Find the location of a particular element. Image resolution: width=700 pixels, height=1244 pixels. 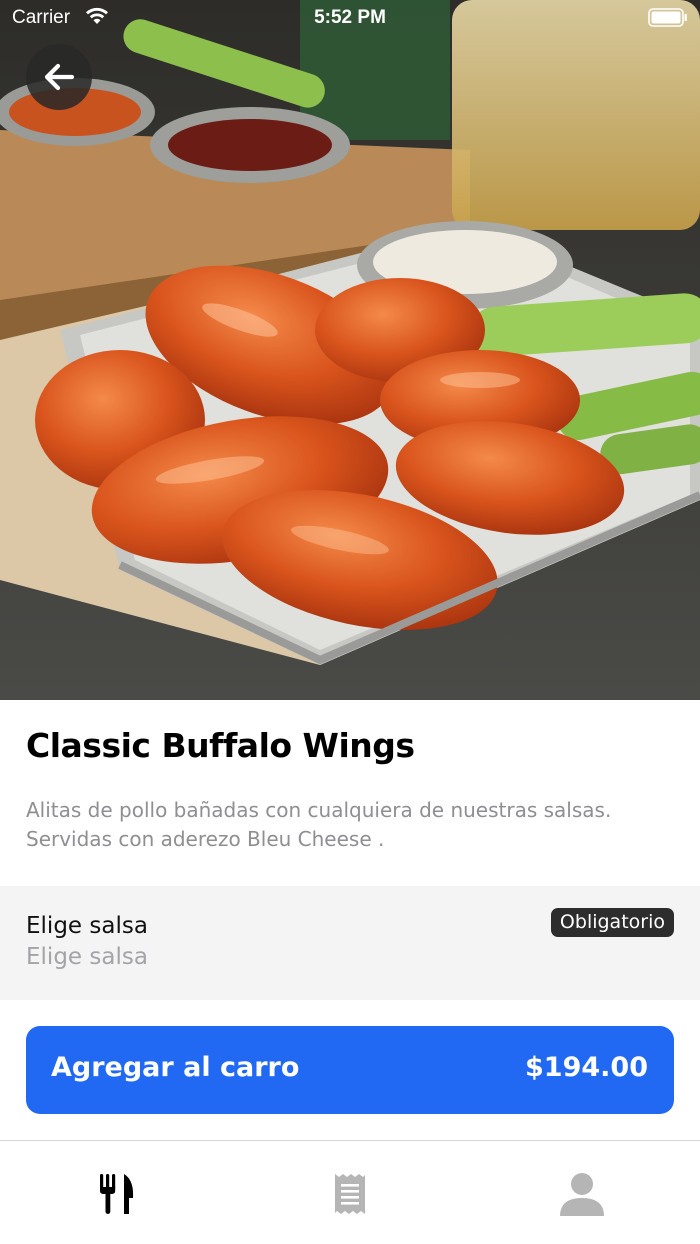

sauce-option-selector: Elige salsa Elige salsa Obligatorio is located at coordinates (350, 943).